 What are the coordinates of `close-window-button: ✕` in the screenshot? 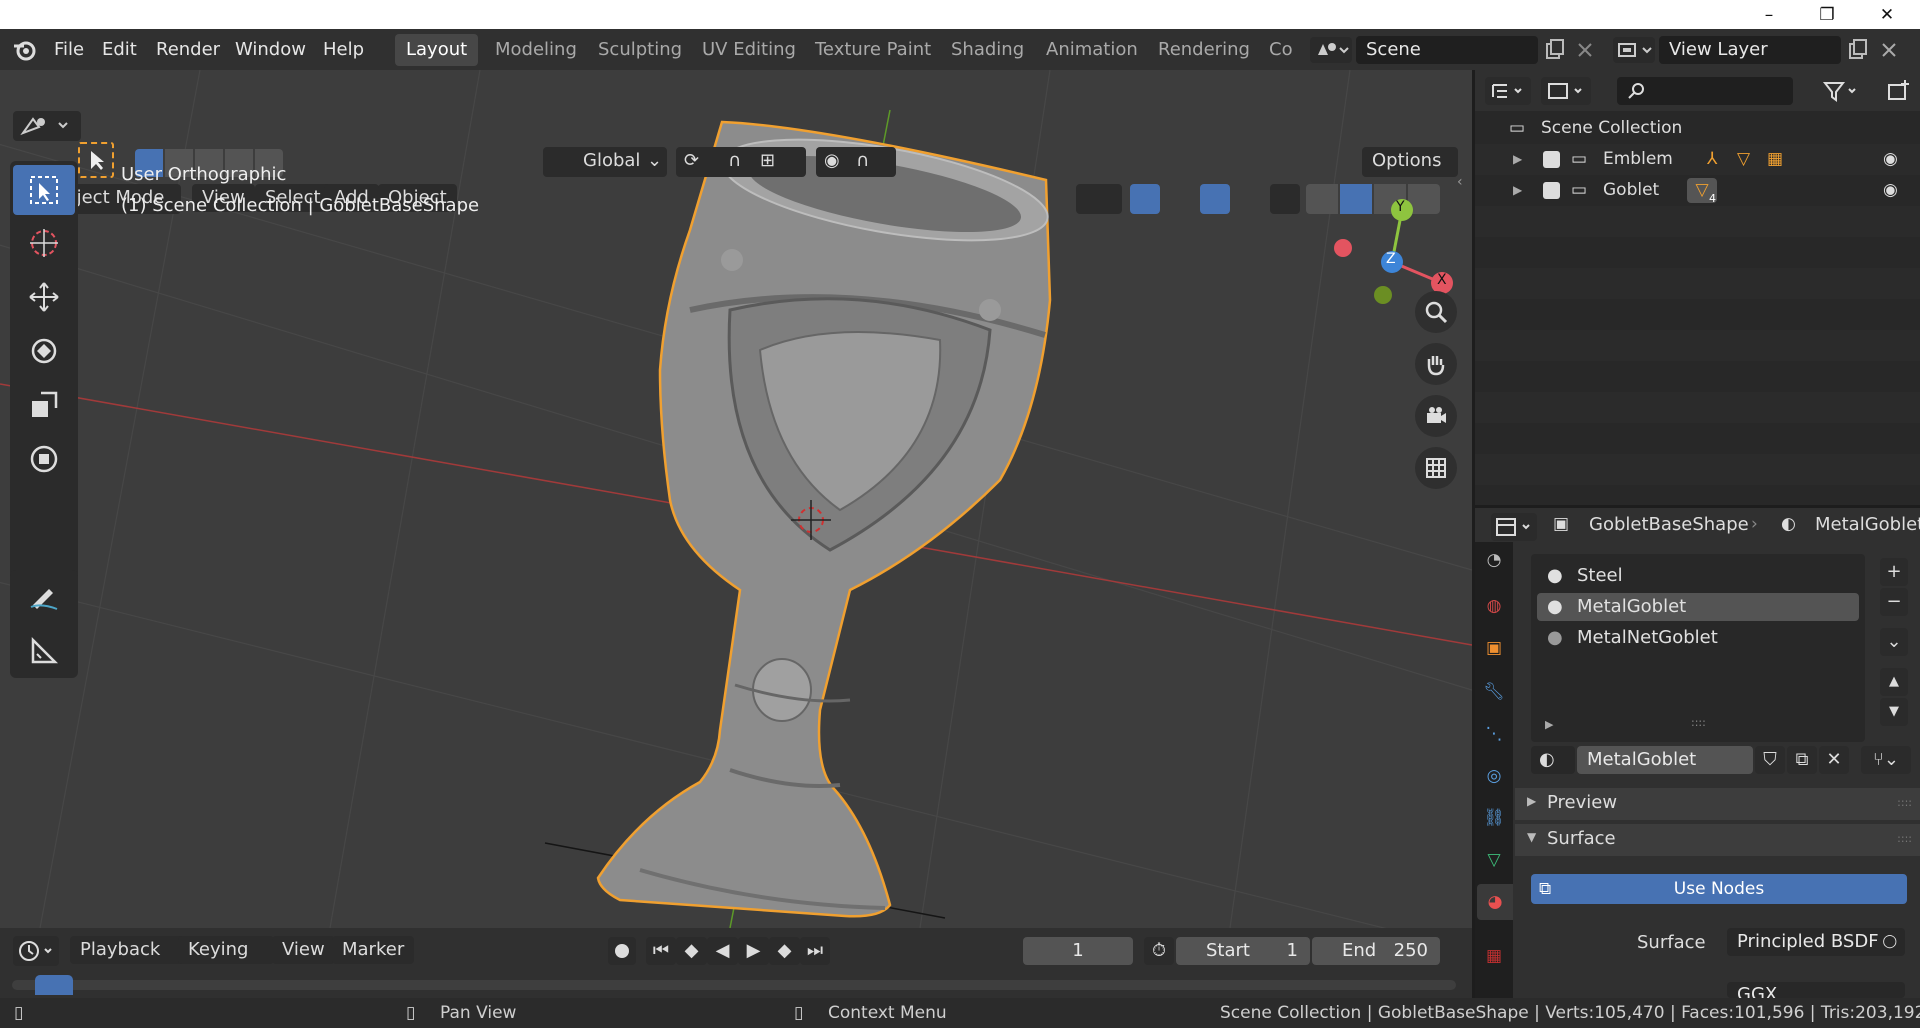 It's located at (1887, 14).